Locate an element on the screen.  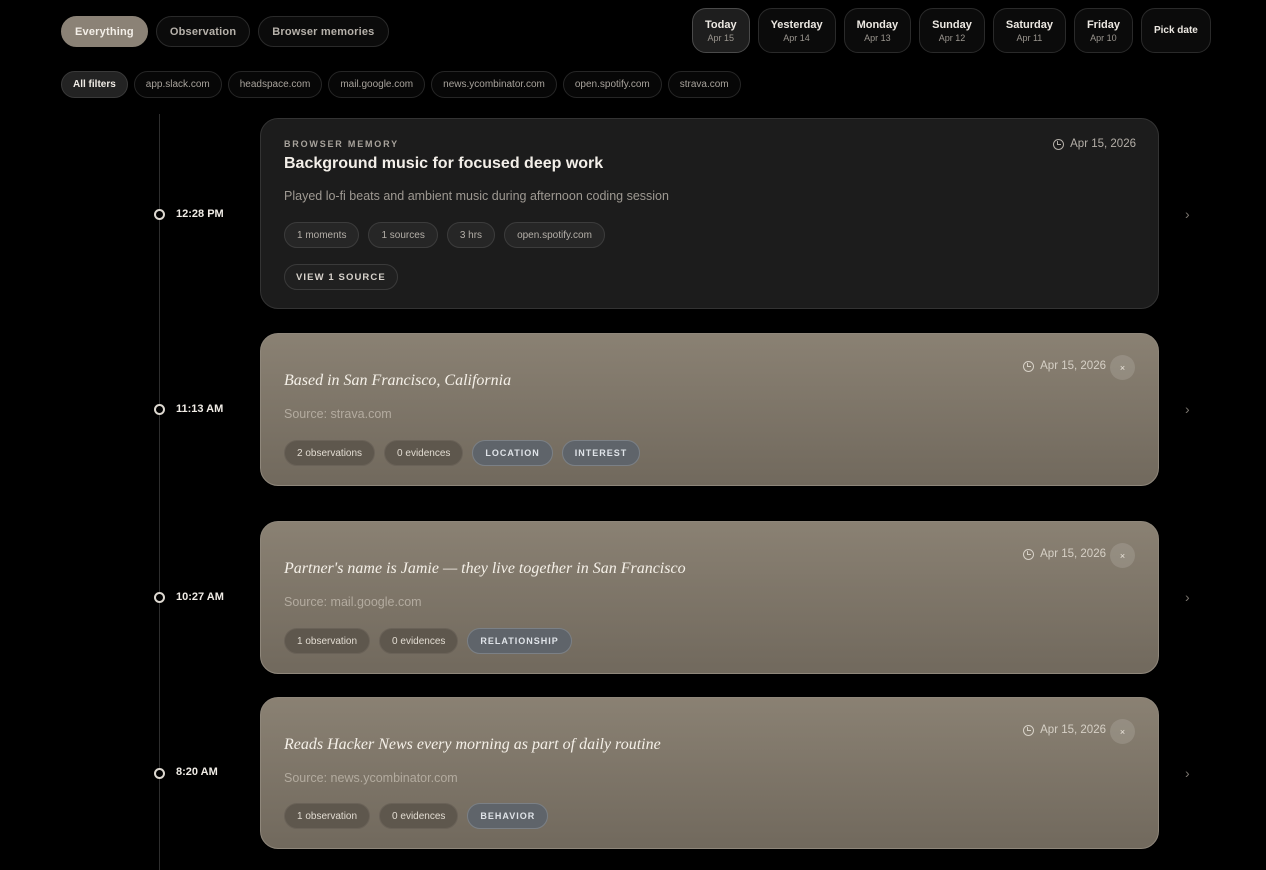
date-tab-friday: Friday Apr 10 is located at coordinates (1103, 30).